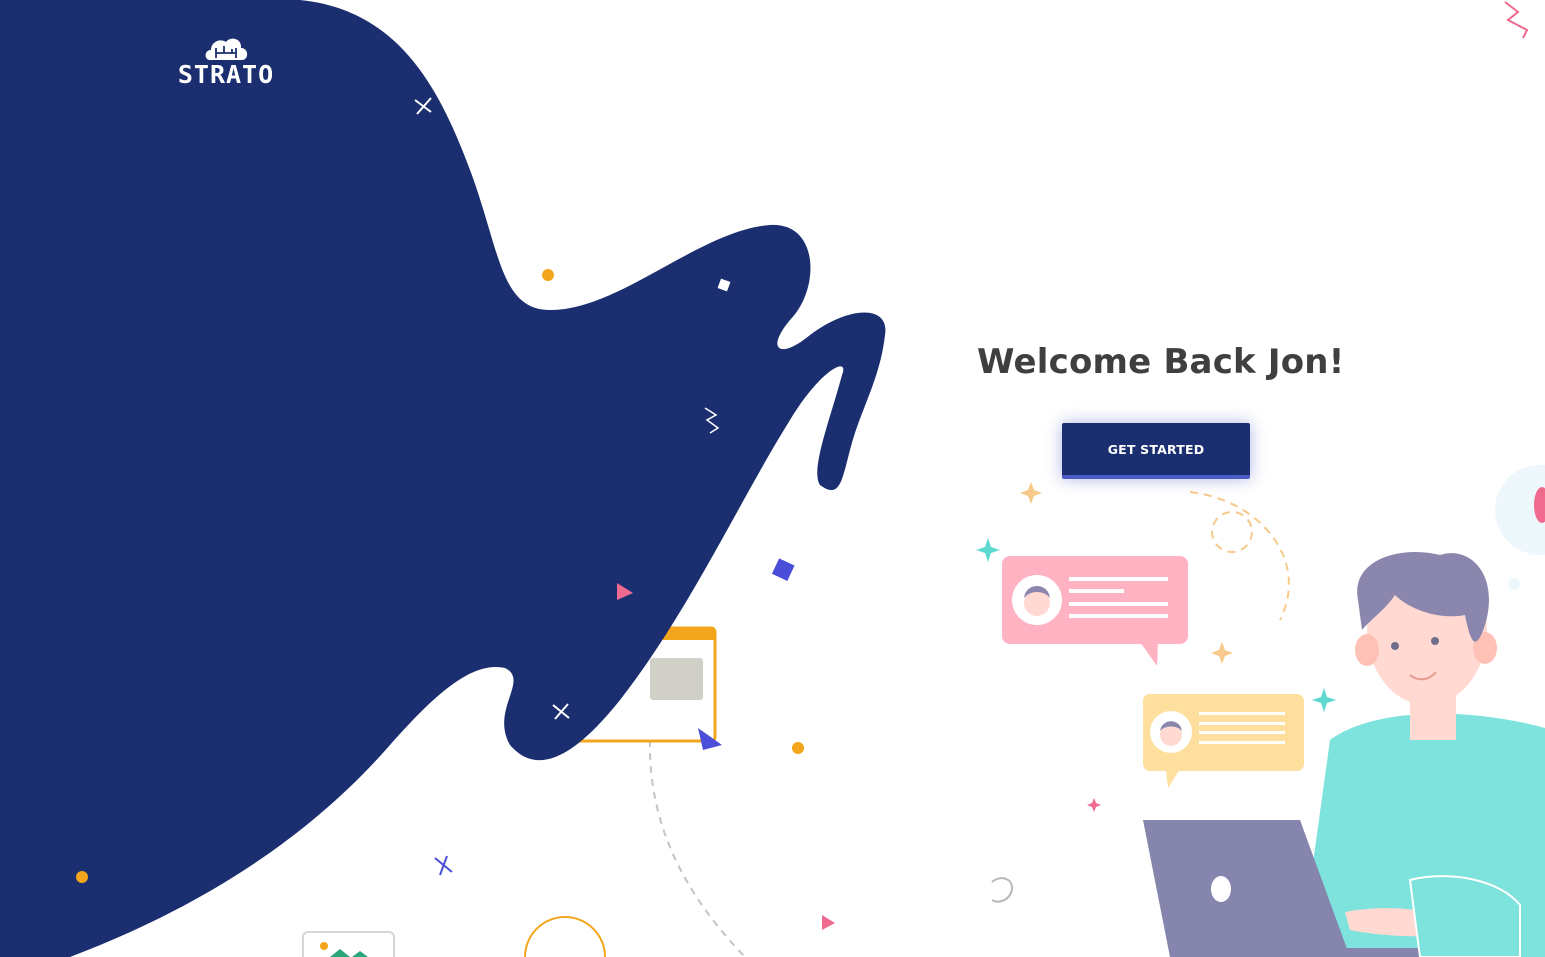 The width and height of the screenshot is (1545, 957). I want to click on welcome-heading: Welcome Back Jon!, so click(1161, 362).